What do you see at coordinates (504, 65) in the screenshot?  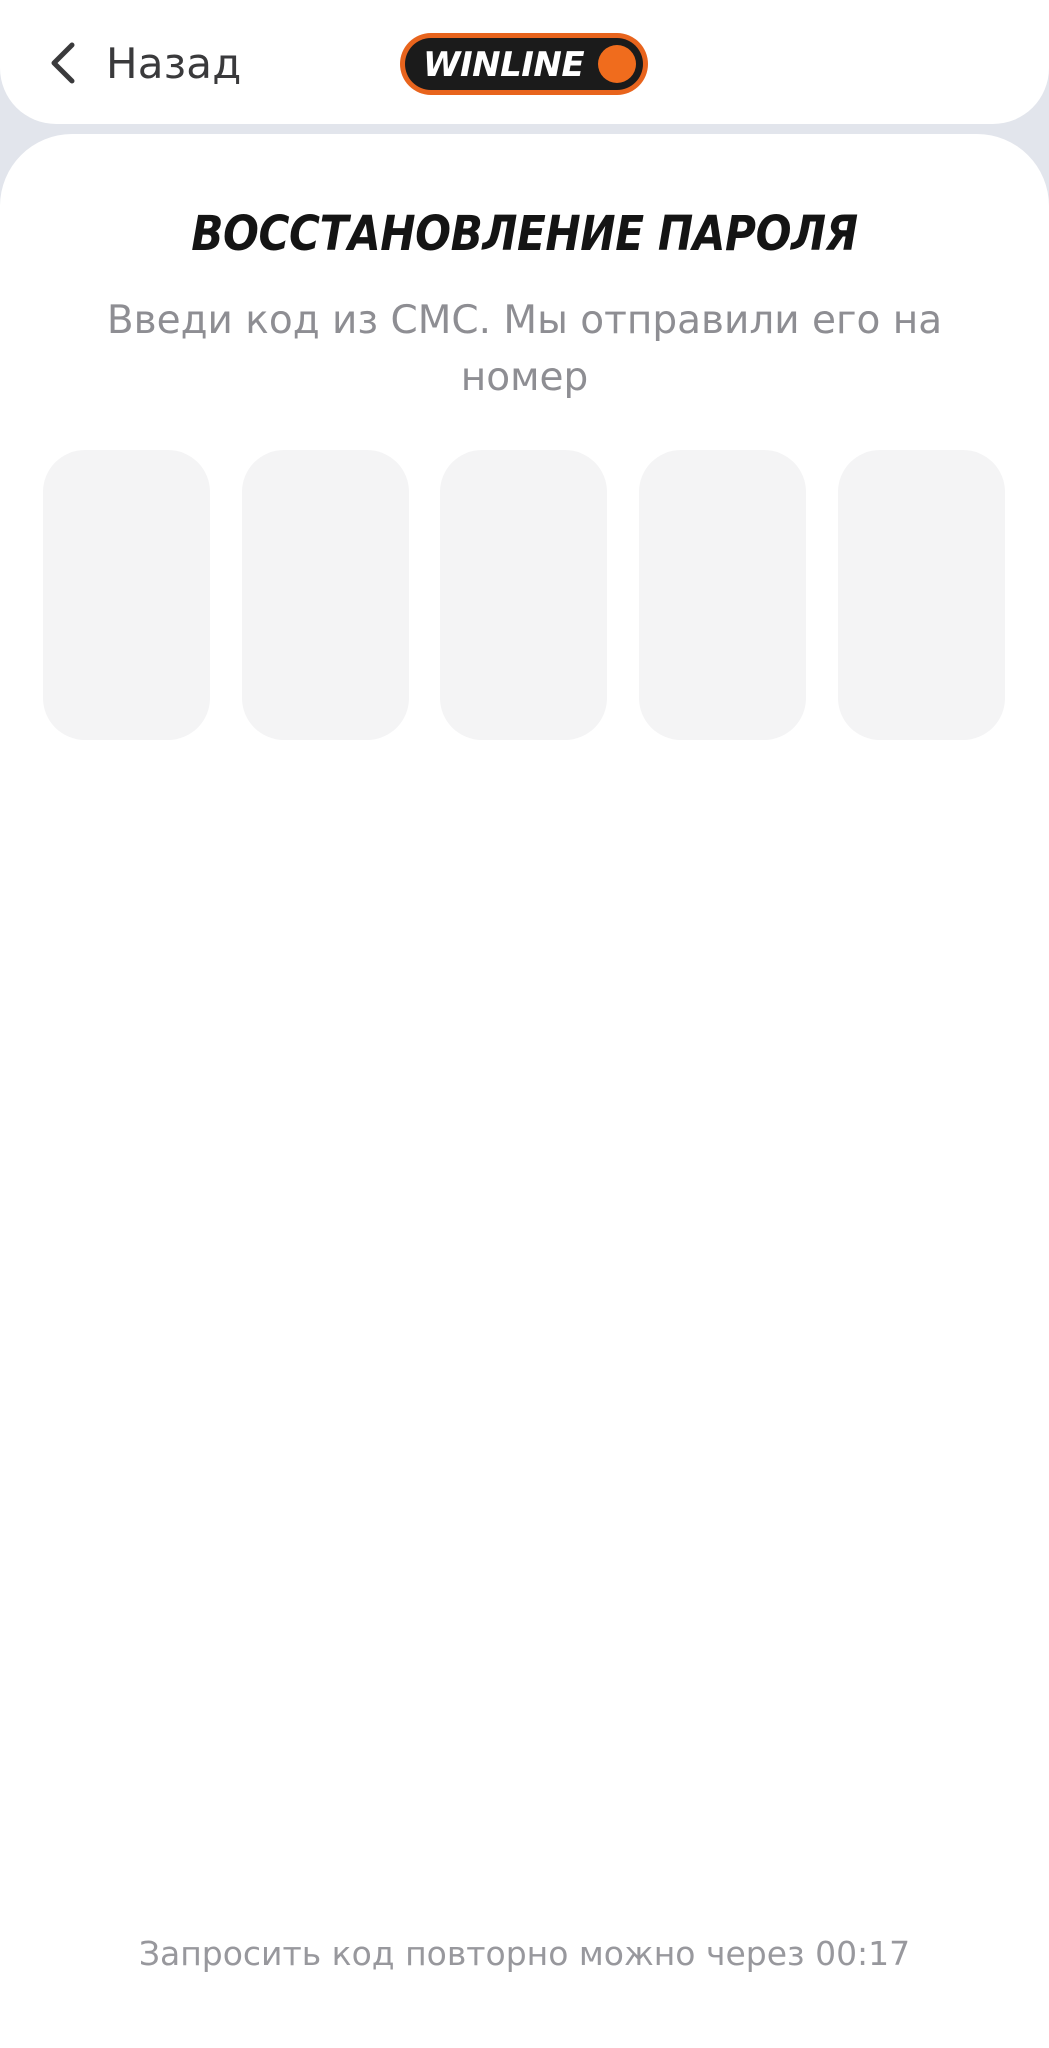 I see `logo-wordmark: WINLINE` at bounding box center [504, 65].